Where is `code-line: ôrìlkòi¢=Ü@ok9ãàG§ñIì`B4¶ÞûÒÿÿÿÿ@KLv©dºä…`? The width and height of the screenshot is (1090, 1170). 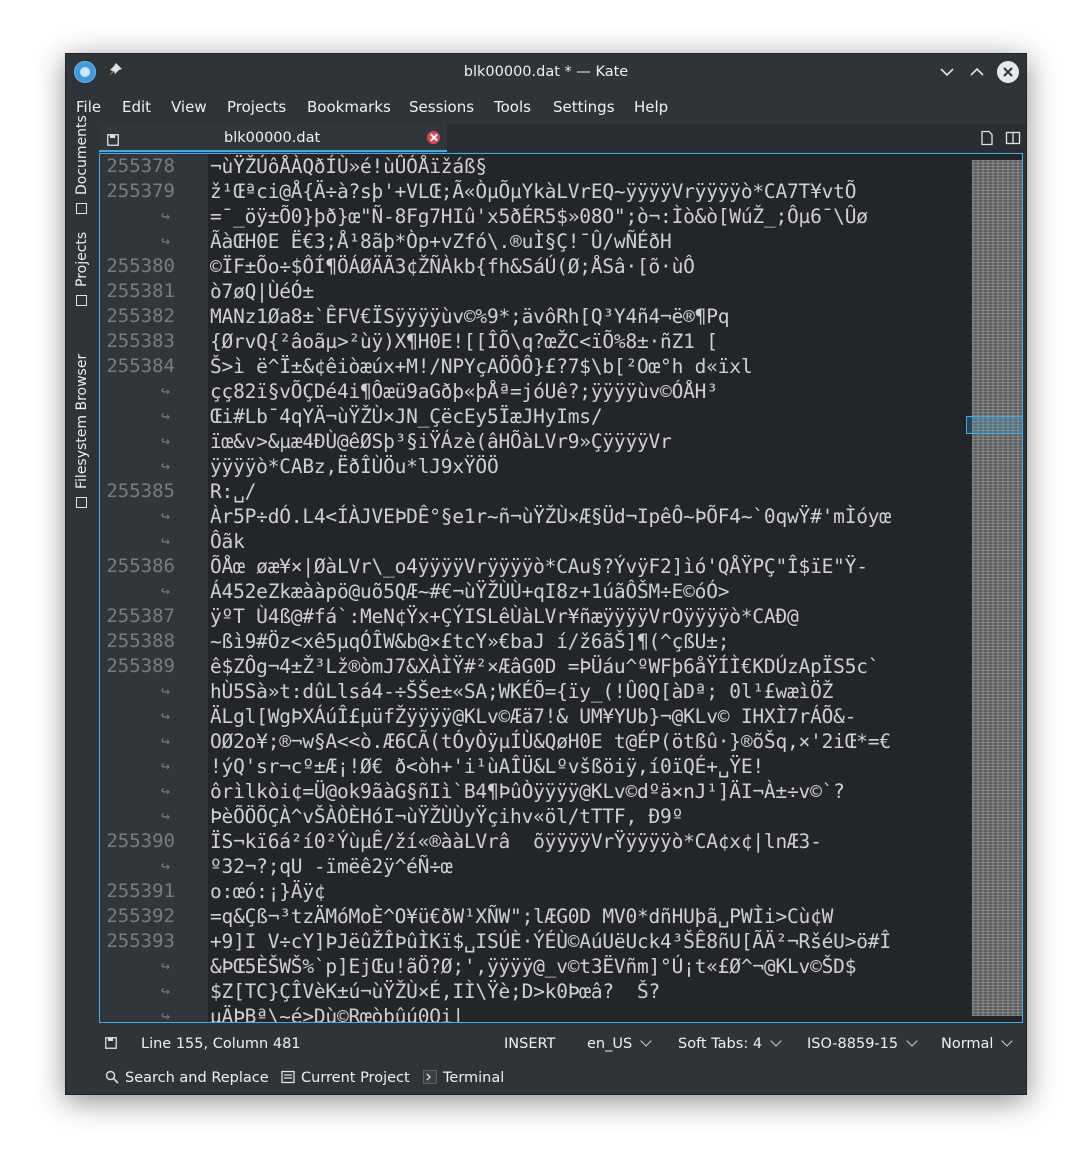
code-line: ôrìlkòi¢=Ü@ok9ãàG§ñIì`B4¶ÞûÒÿÿÿÿ@KLv©dºä… is located at coordinates (527, 791).